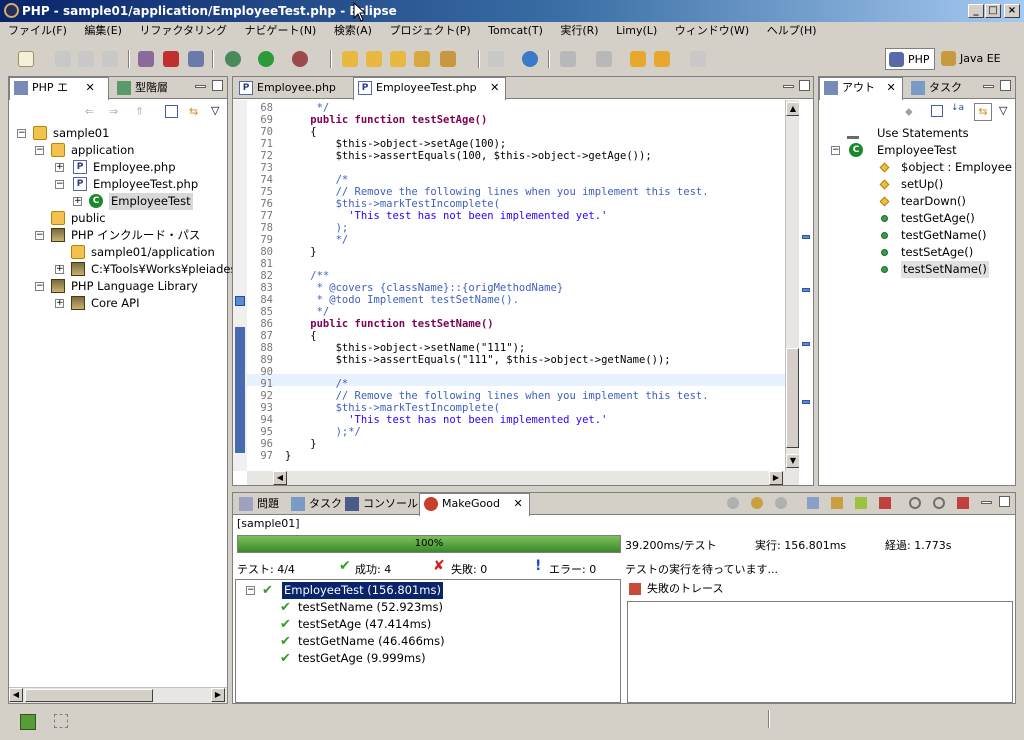  Describe the element at coordinates (110, 59) in the screenshot. I see `print-icon` at that location.